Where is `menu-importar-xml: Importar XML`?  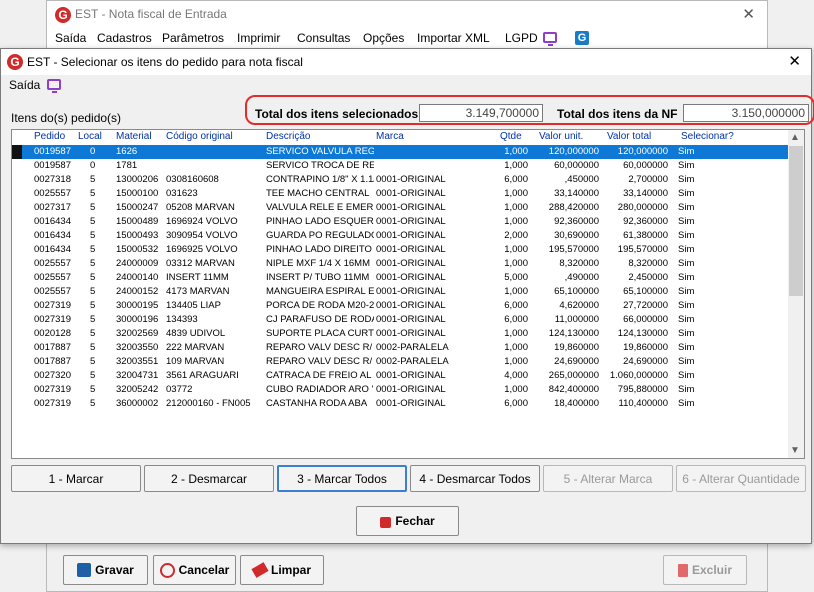
menu-importar-xml: Importar XML is located at coordinates (453, 38).